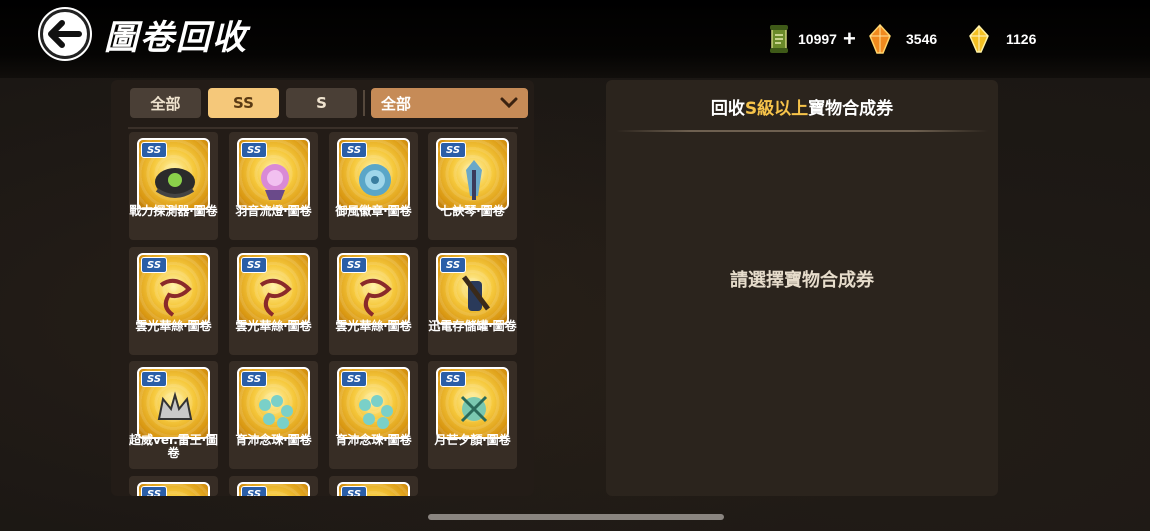 The height and width of the screenshot is (531, 1150). I want to click on title-suffix: 寶物合成券, so click(851, 109).